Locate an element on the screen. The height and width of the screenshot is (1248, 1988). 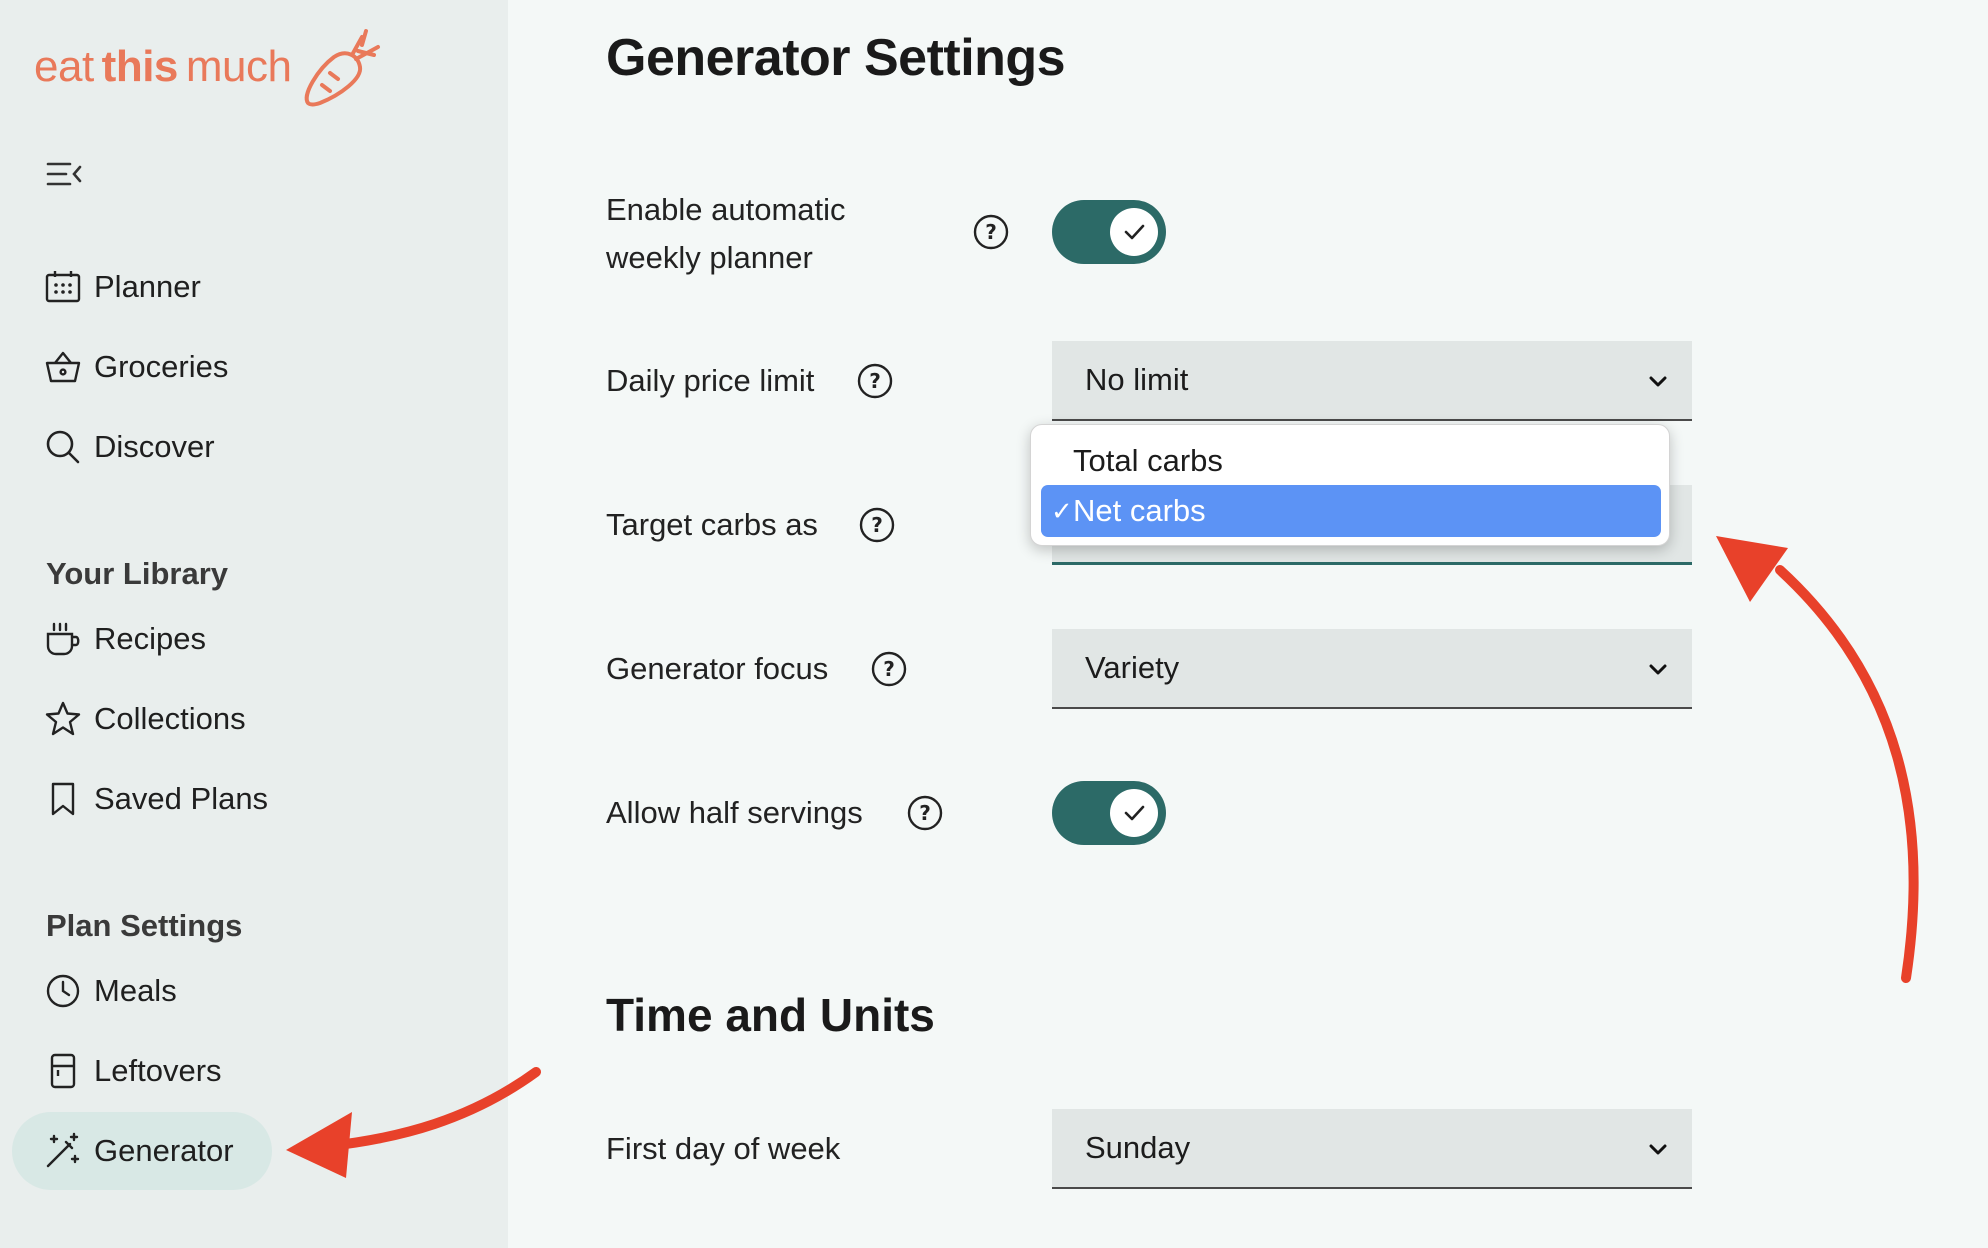
sidebar-item-leftovers: Leftovers is located at coordinates (142, 1071).